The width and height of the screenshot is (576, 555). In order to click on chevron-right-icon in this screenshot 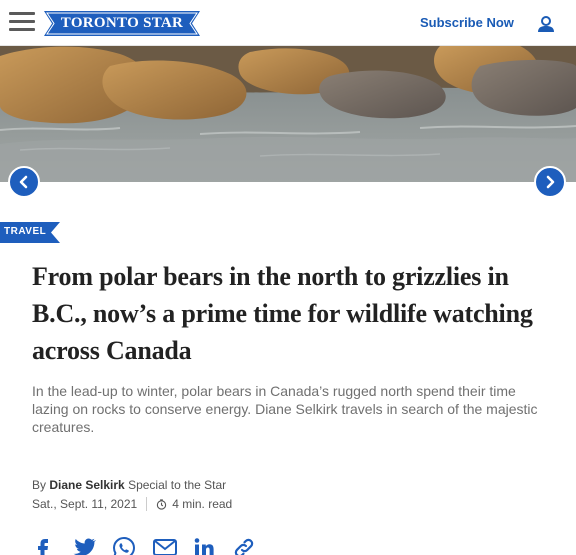, I will do `click(550, 182)`.